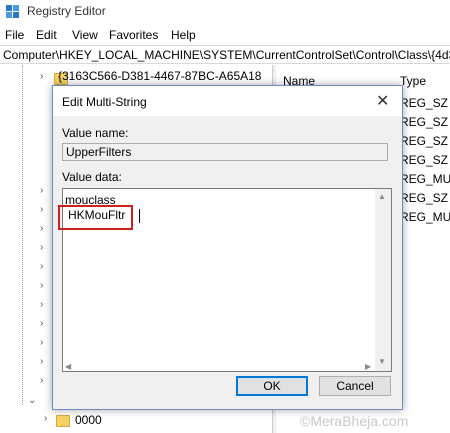  I want to click on tree-item-child-key: 0000, so click(88, 420).